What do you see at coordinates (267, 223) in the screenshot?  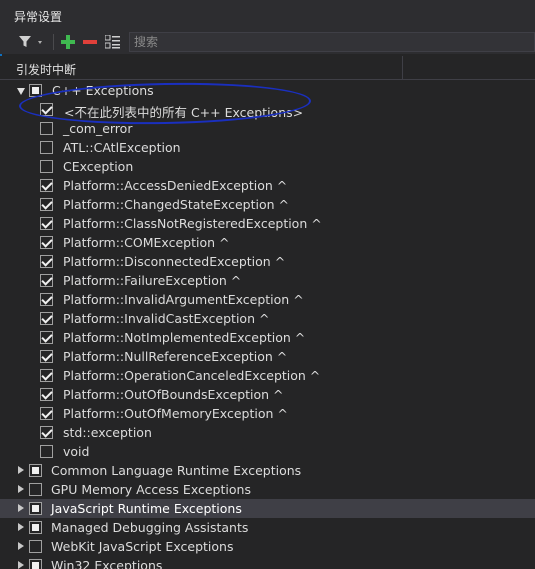 I see `exception-item: Platform::ClassNotRegisteredException ^` at bounding box center [267, 223].